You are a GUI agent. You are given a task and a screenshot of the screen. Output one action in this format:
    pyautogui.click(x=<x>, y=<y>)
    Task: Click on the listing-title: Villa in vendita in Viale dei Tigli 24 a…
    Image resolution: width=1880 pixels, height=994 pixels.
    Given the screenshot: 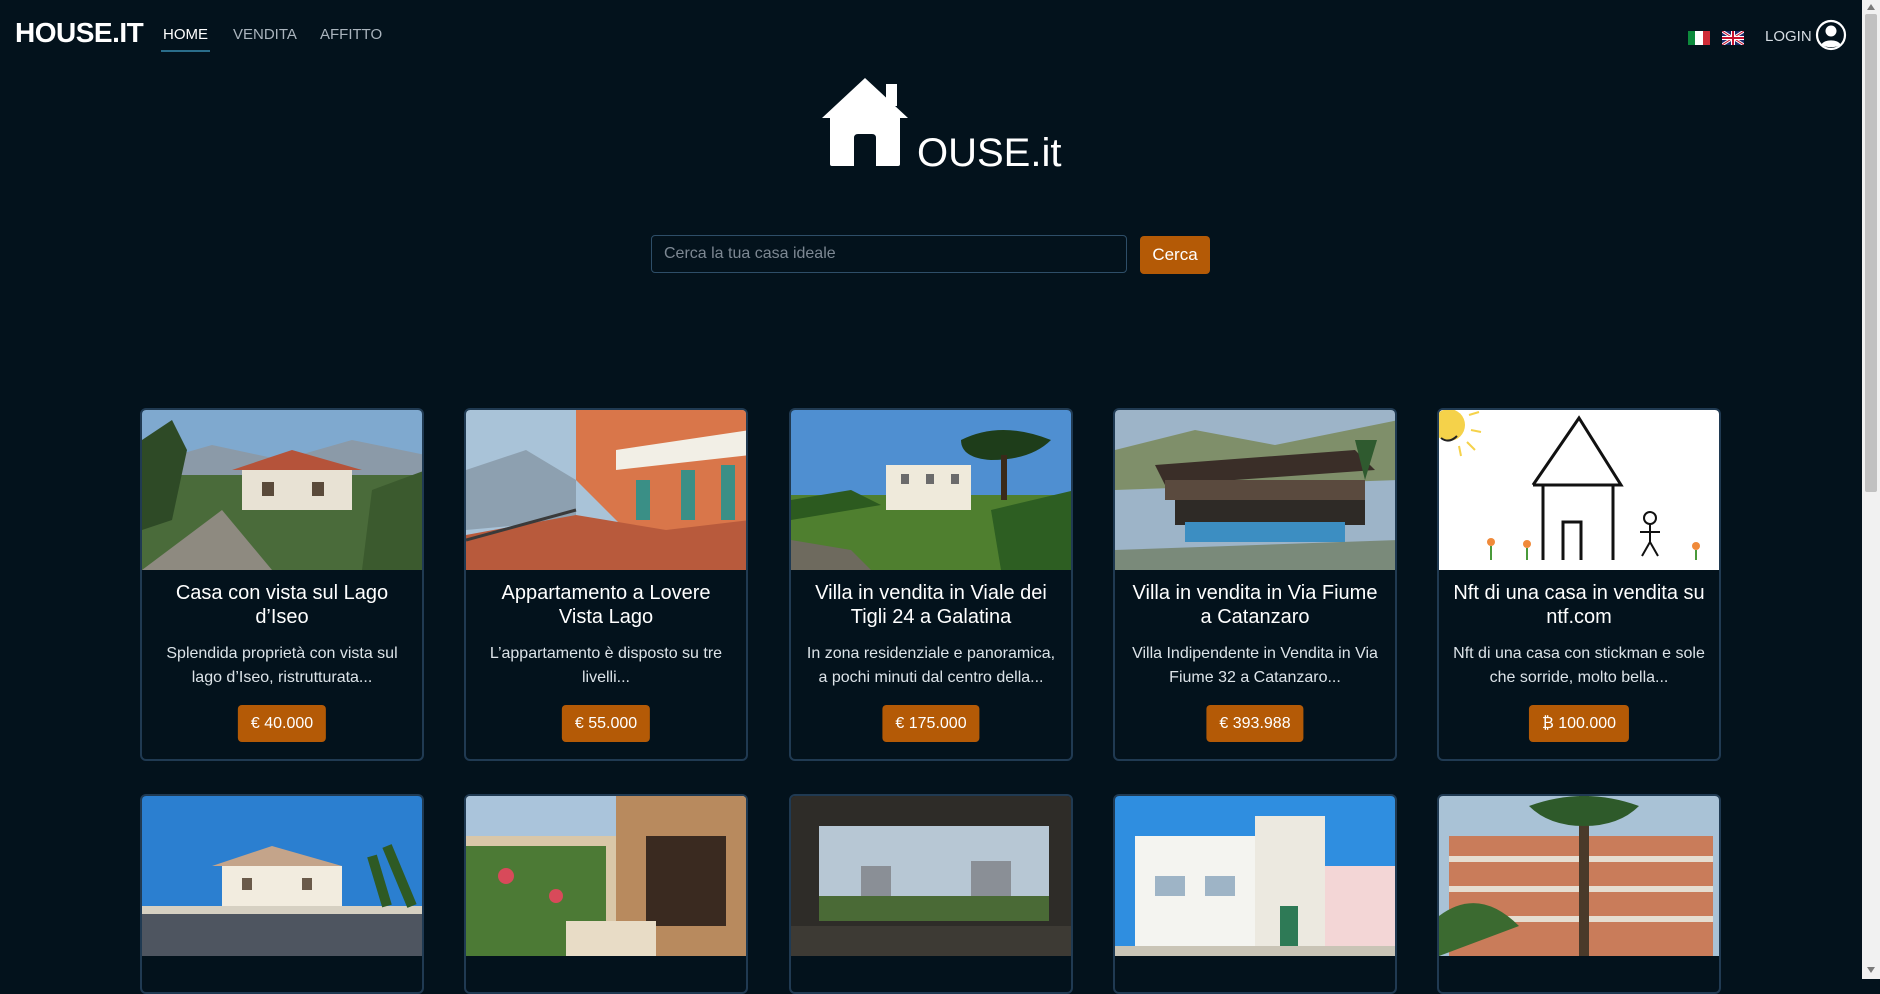 What is the action you would take?
    pyautogui.click(x=931, y=605)
    